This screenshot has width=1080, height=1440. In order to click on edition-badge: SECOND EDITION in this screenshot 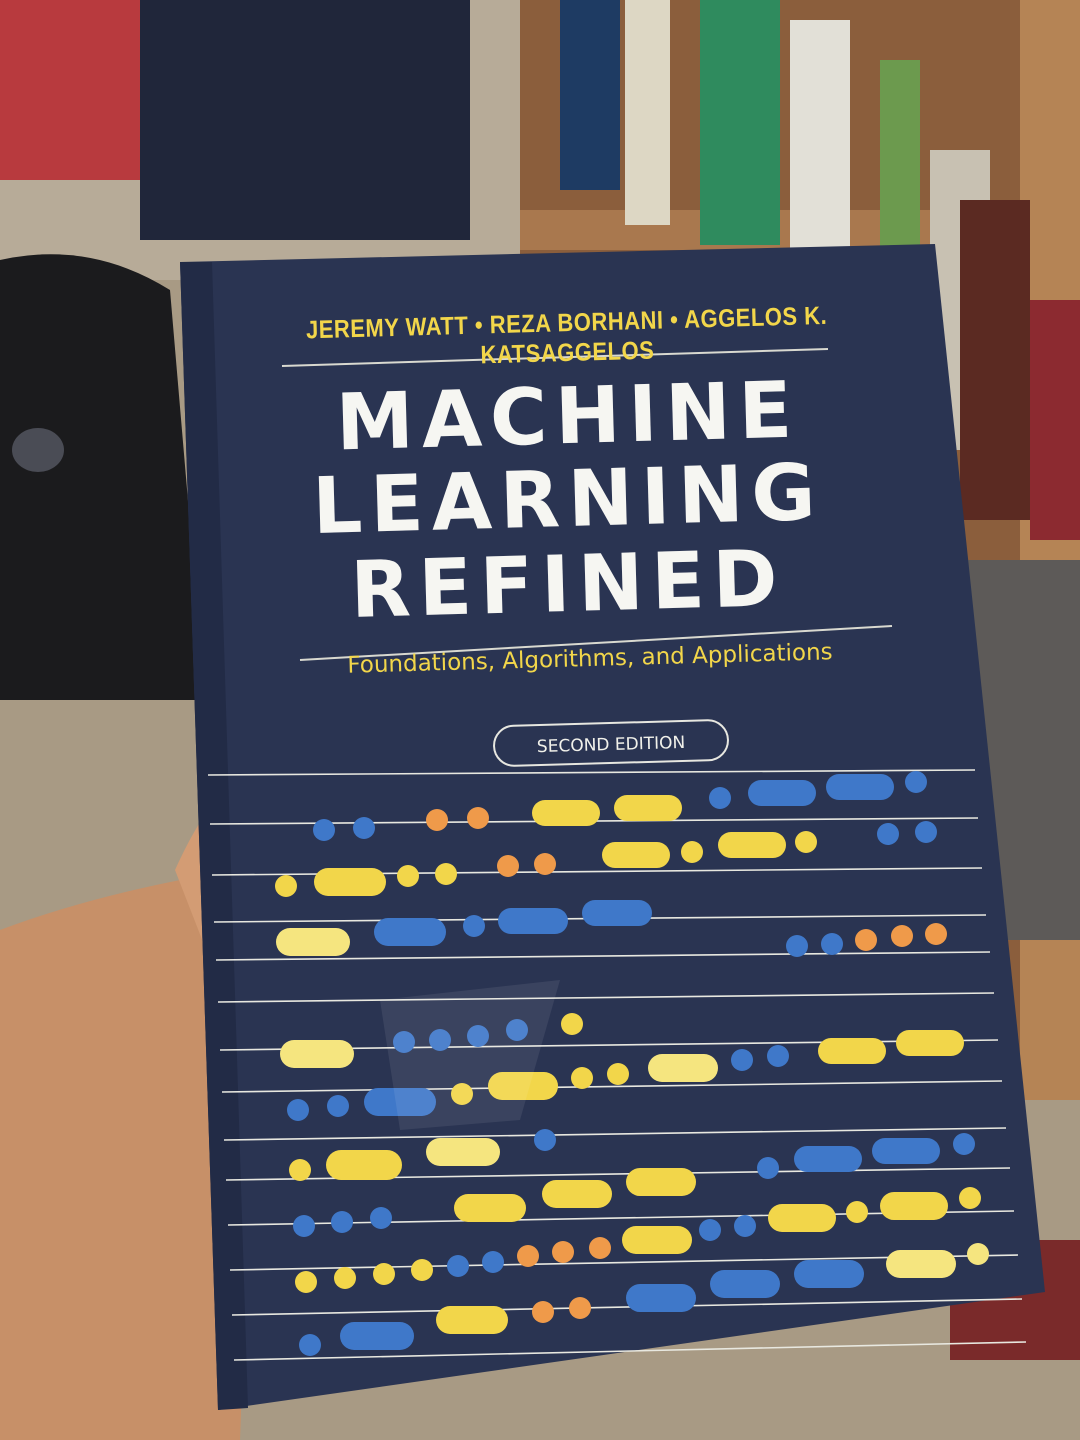, I will do `click(611, 743)`.